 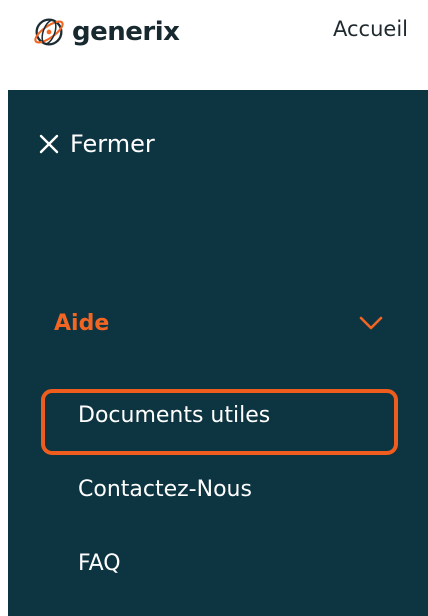 I want to click on menu-item-faq: FAQ, so click(x=99, y=563).